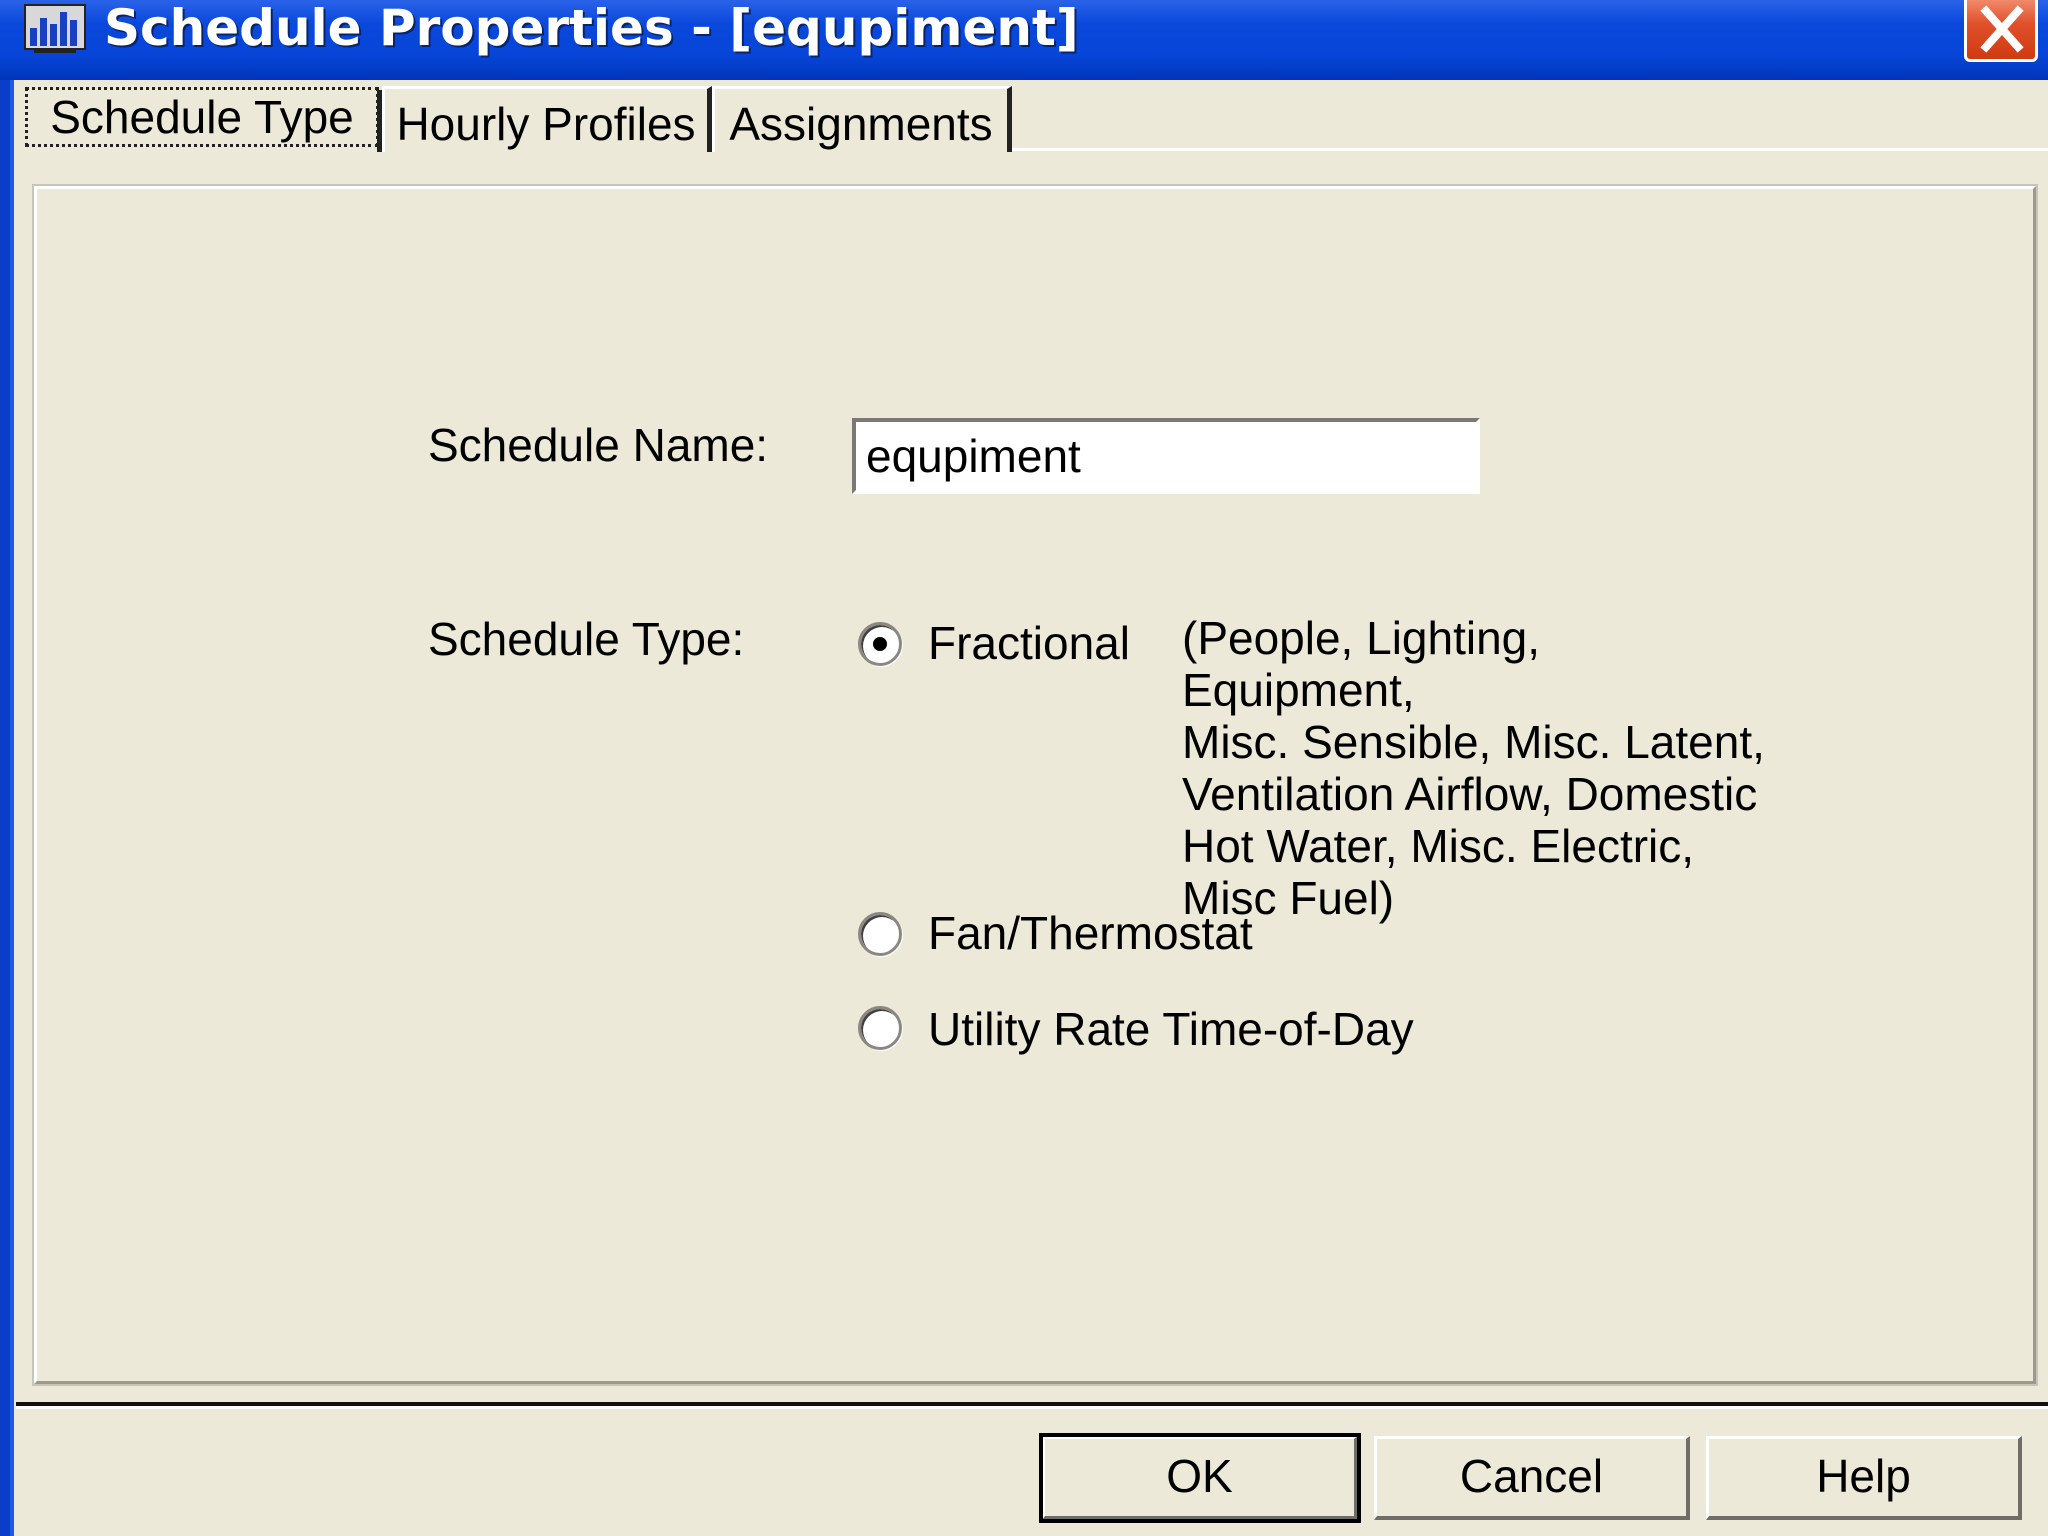  What do you see at coordinates (880, 934) in the screenshot?
I see `radio-fan-thermostat` at bounding box center [880, 934].